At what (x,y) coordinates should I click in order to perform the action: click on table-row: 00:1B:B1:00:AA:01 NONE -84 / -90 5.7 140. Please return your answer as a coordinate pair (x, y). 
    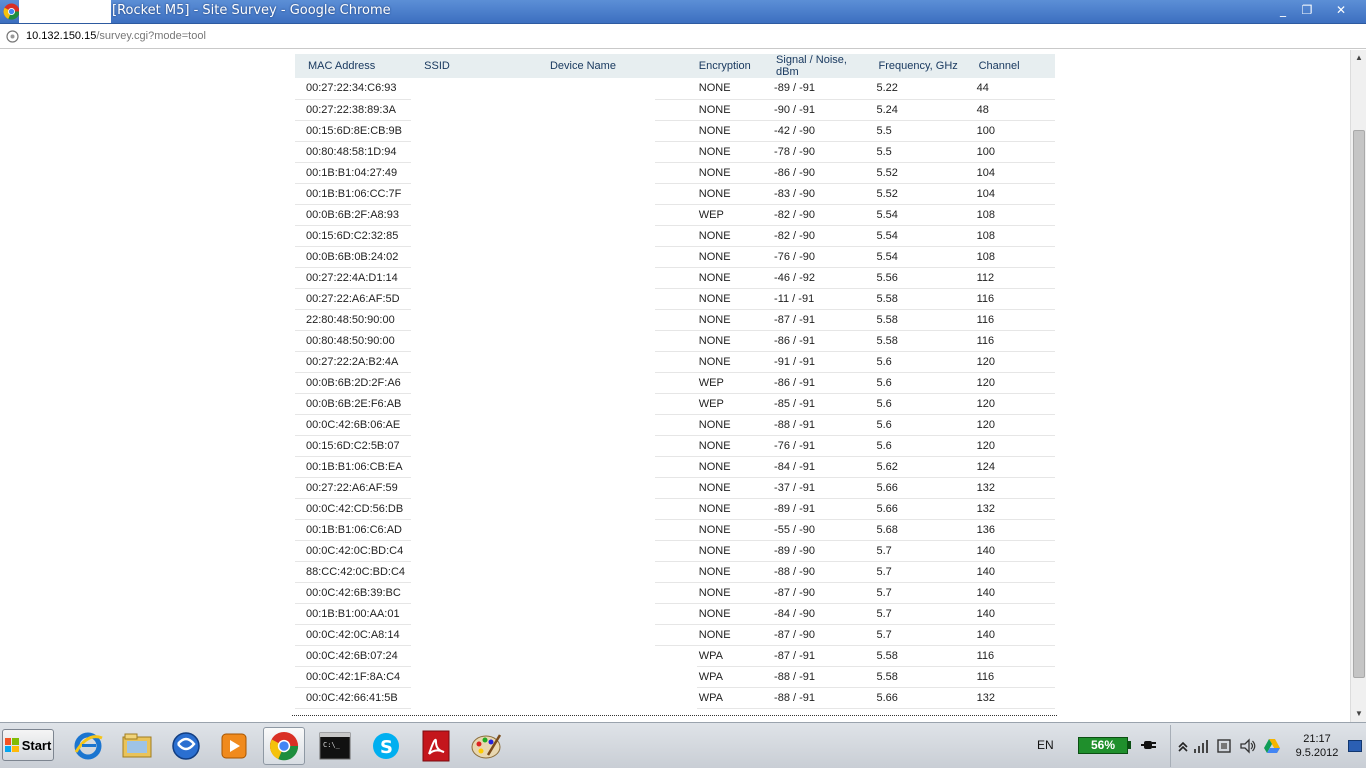
    Looking at the image, I should click on (675, 614).